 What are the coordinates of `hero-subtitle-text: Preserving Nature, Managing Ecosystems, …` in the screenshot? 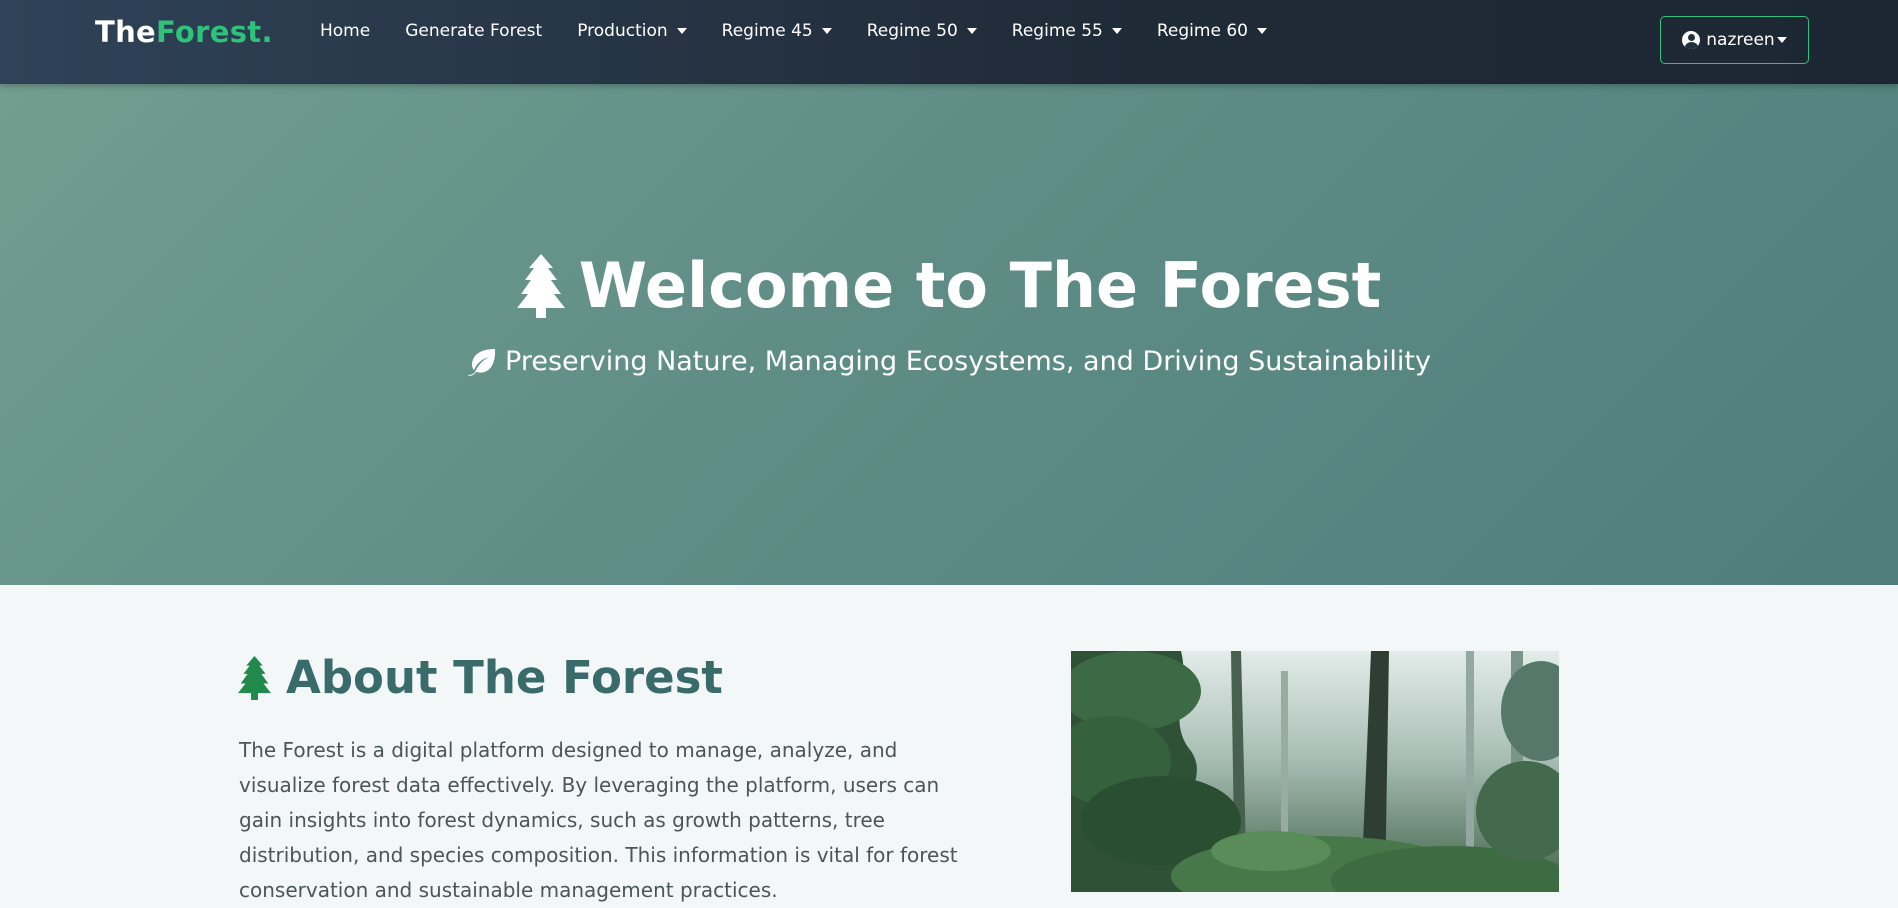 It's located at (968, 361).